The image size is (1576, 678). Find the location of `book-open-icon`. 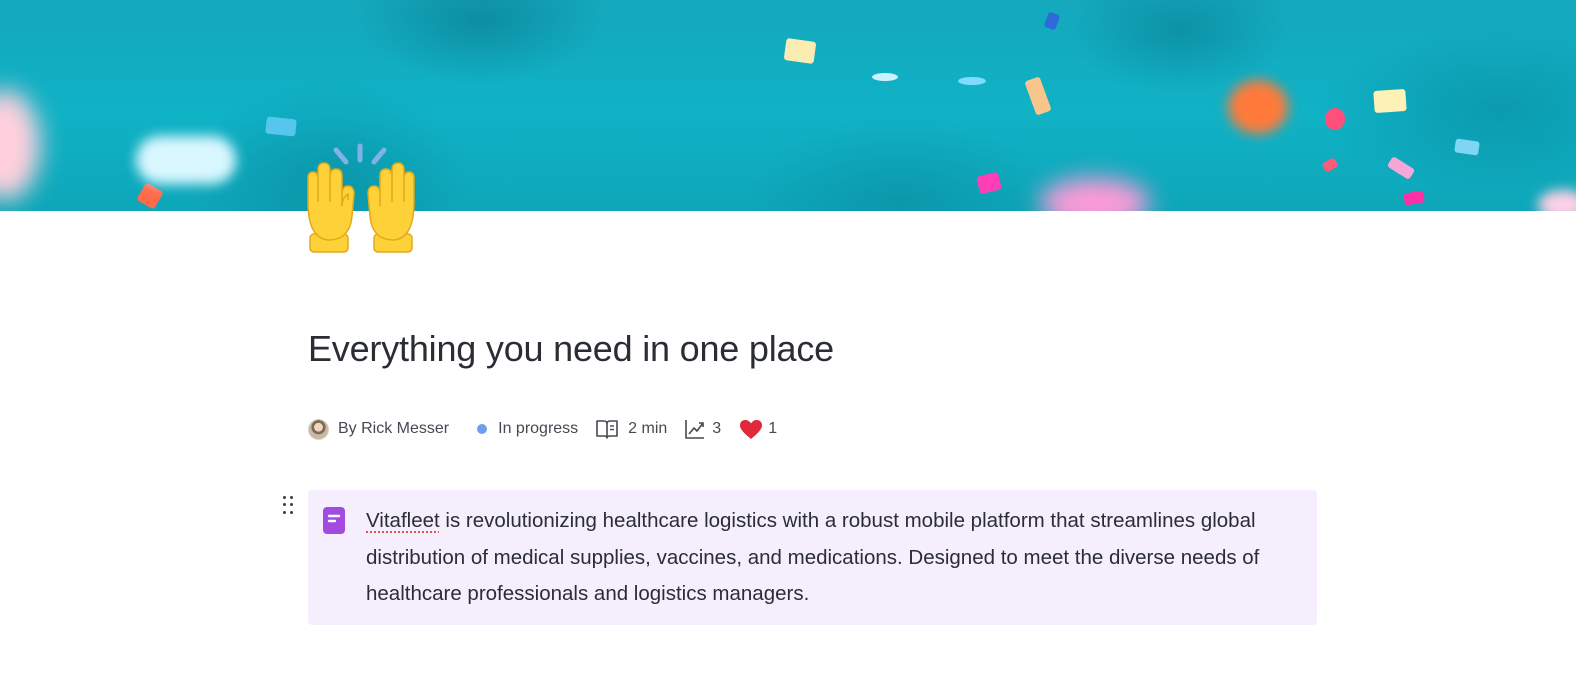

book-open-icon is located at coordinates (607, 429).